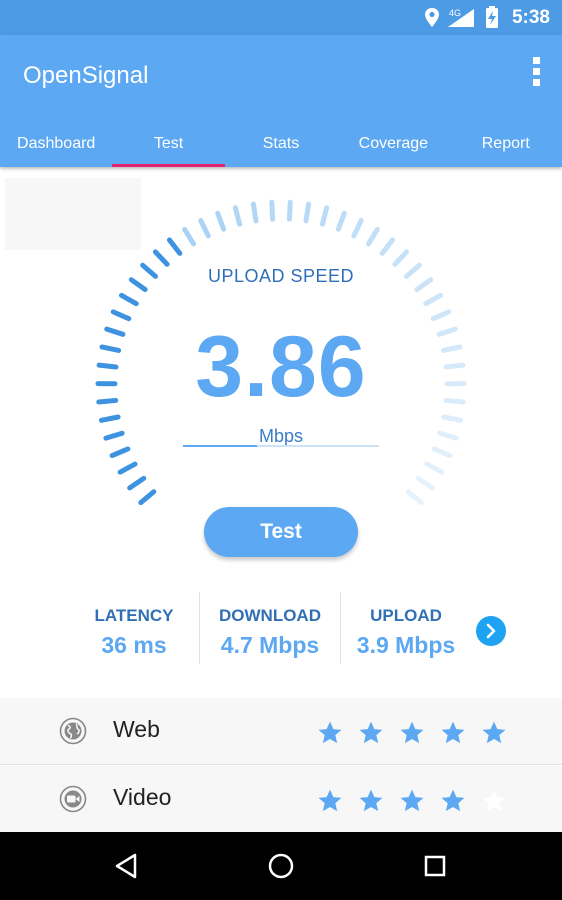 The height and width of the screenshot is (900, 562). Describe the element at coordinates (136, 729) in the screenshot. I see `rating-label-web: Web` at that location.